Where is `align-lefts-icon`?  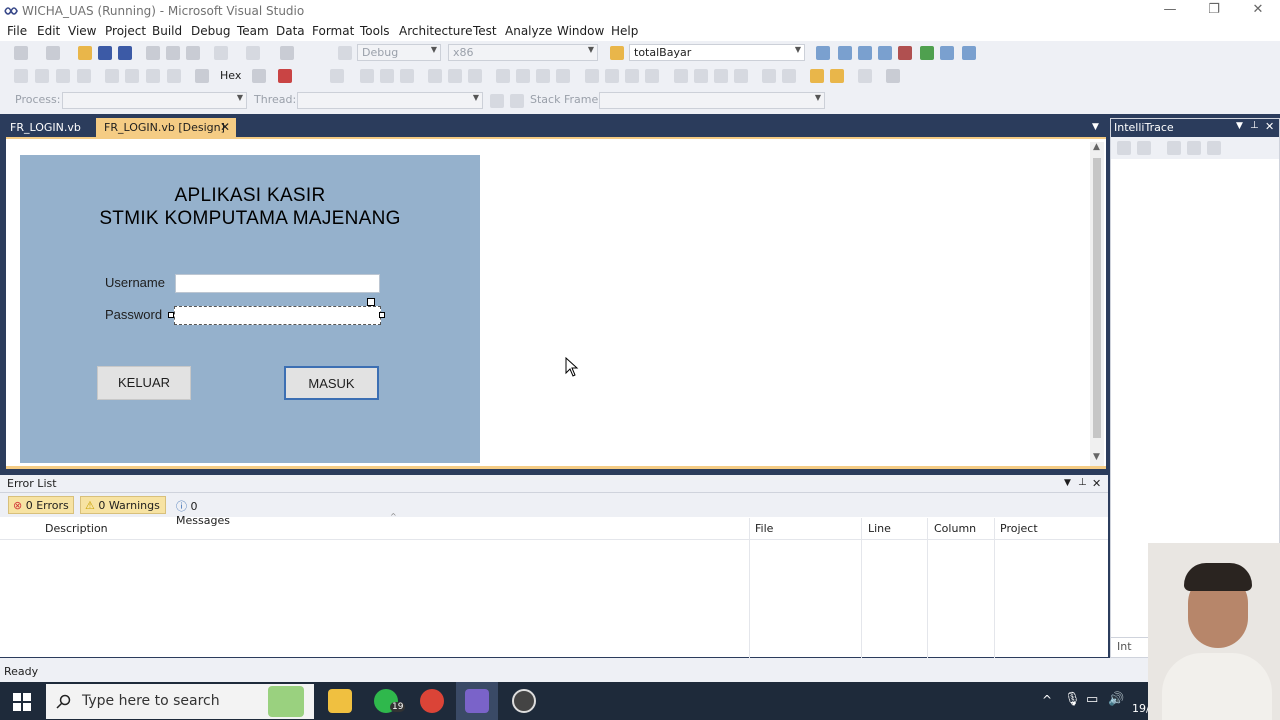 align-lefts-icon is located at coordinates (367, 76).